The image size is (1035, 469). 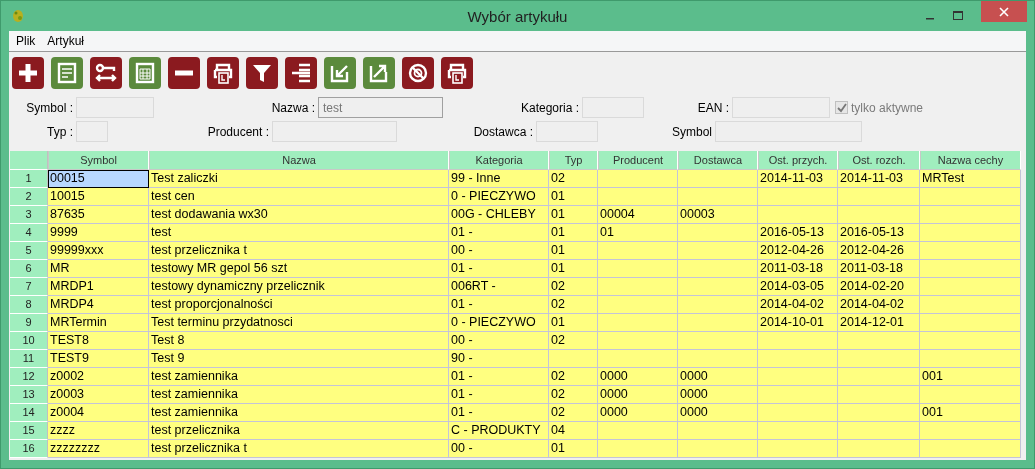 What do you see at coordinates (638, 215) in the screenshot?
I see `producer-cell: 00004` at bounding box center [638, 215].